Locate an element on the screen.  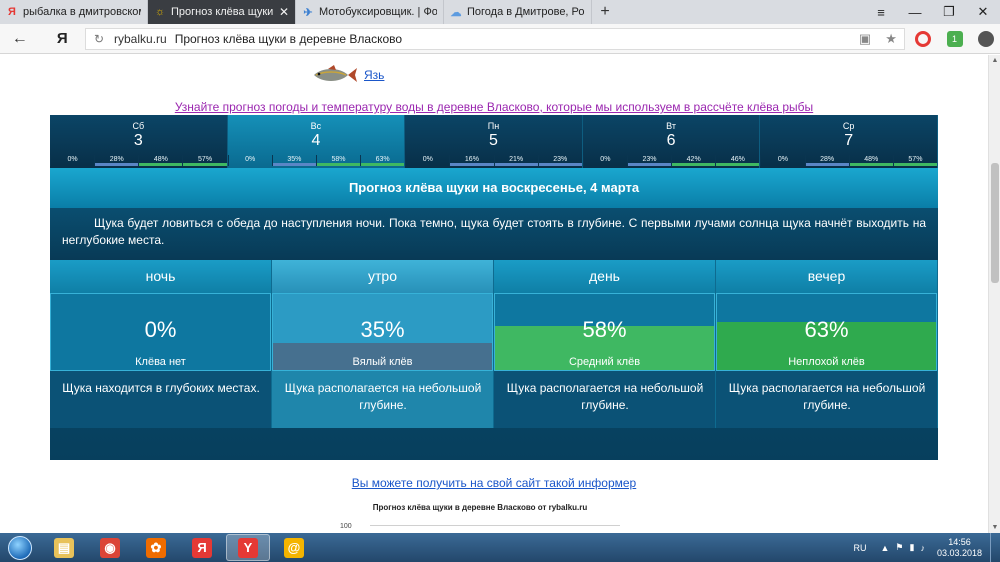
taskbar-app: ◉ is located at coordinates (110, 547).